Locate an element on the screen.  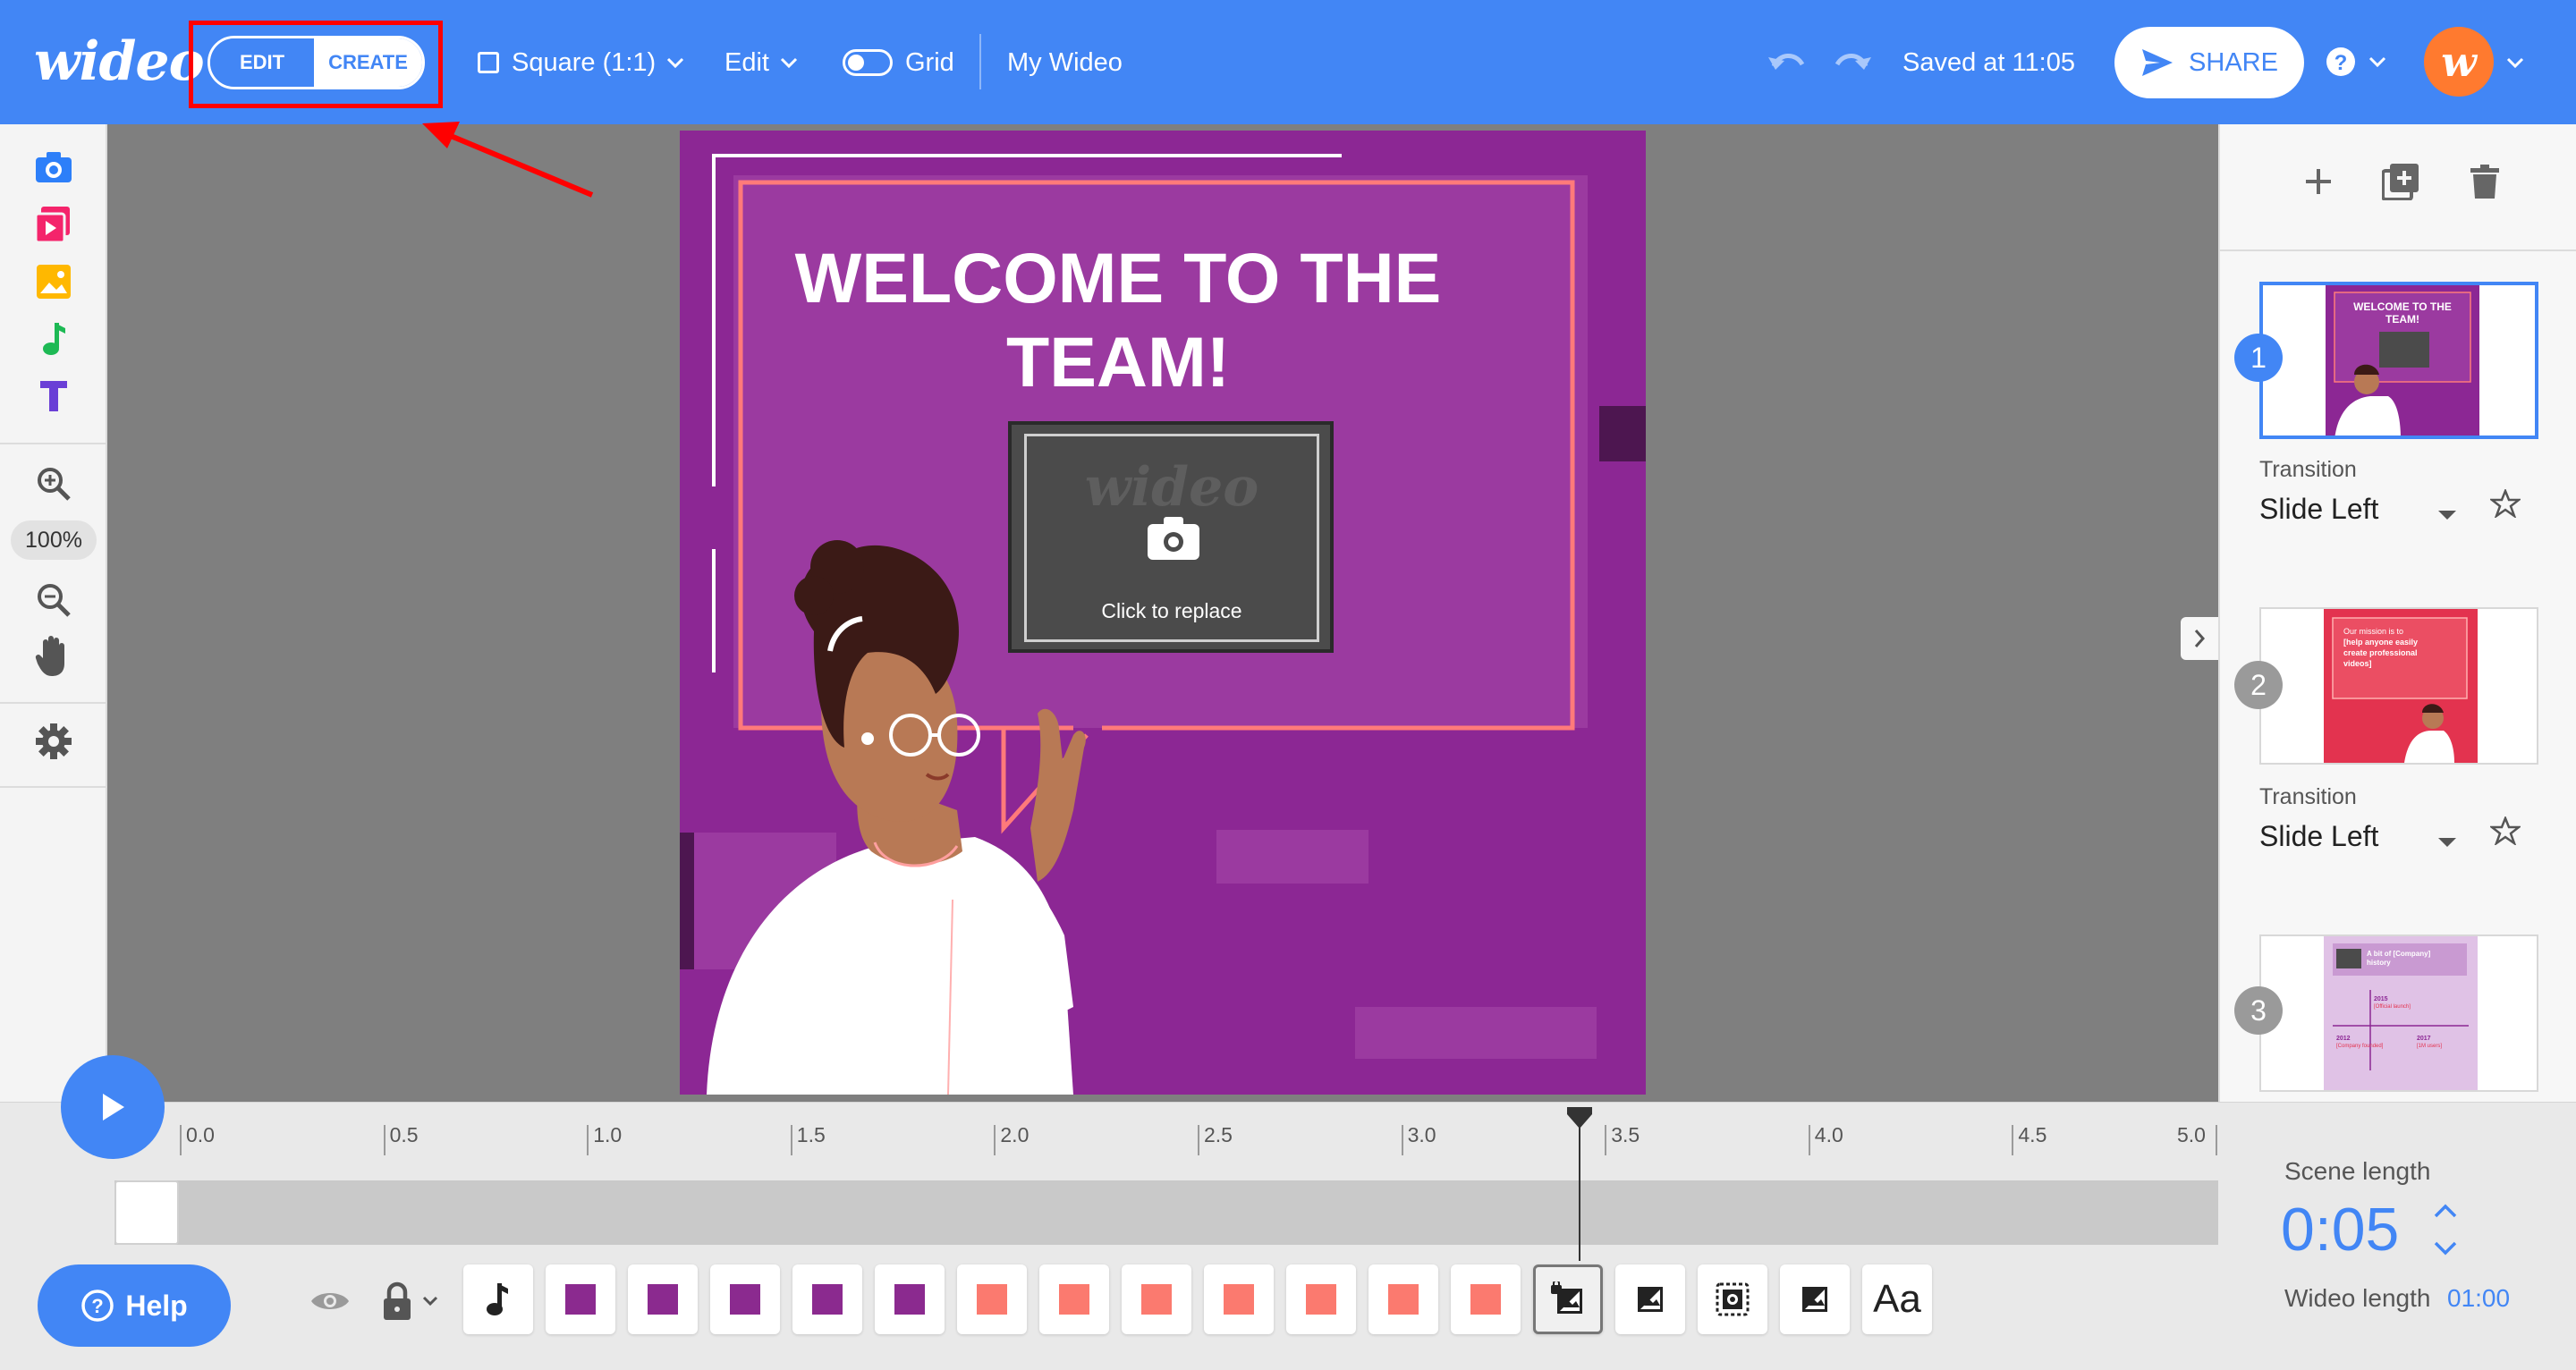
scene-number-2: 2 is located at coordinates (2258, 685).